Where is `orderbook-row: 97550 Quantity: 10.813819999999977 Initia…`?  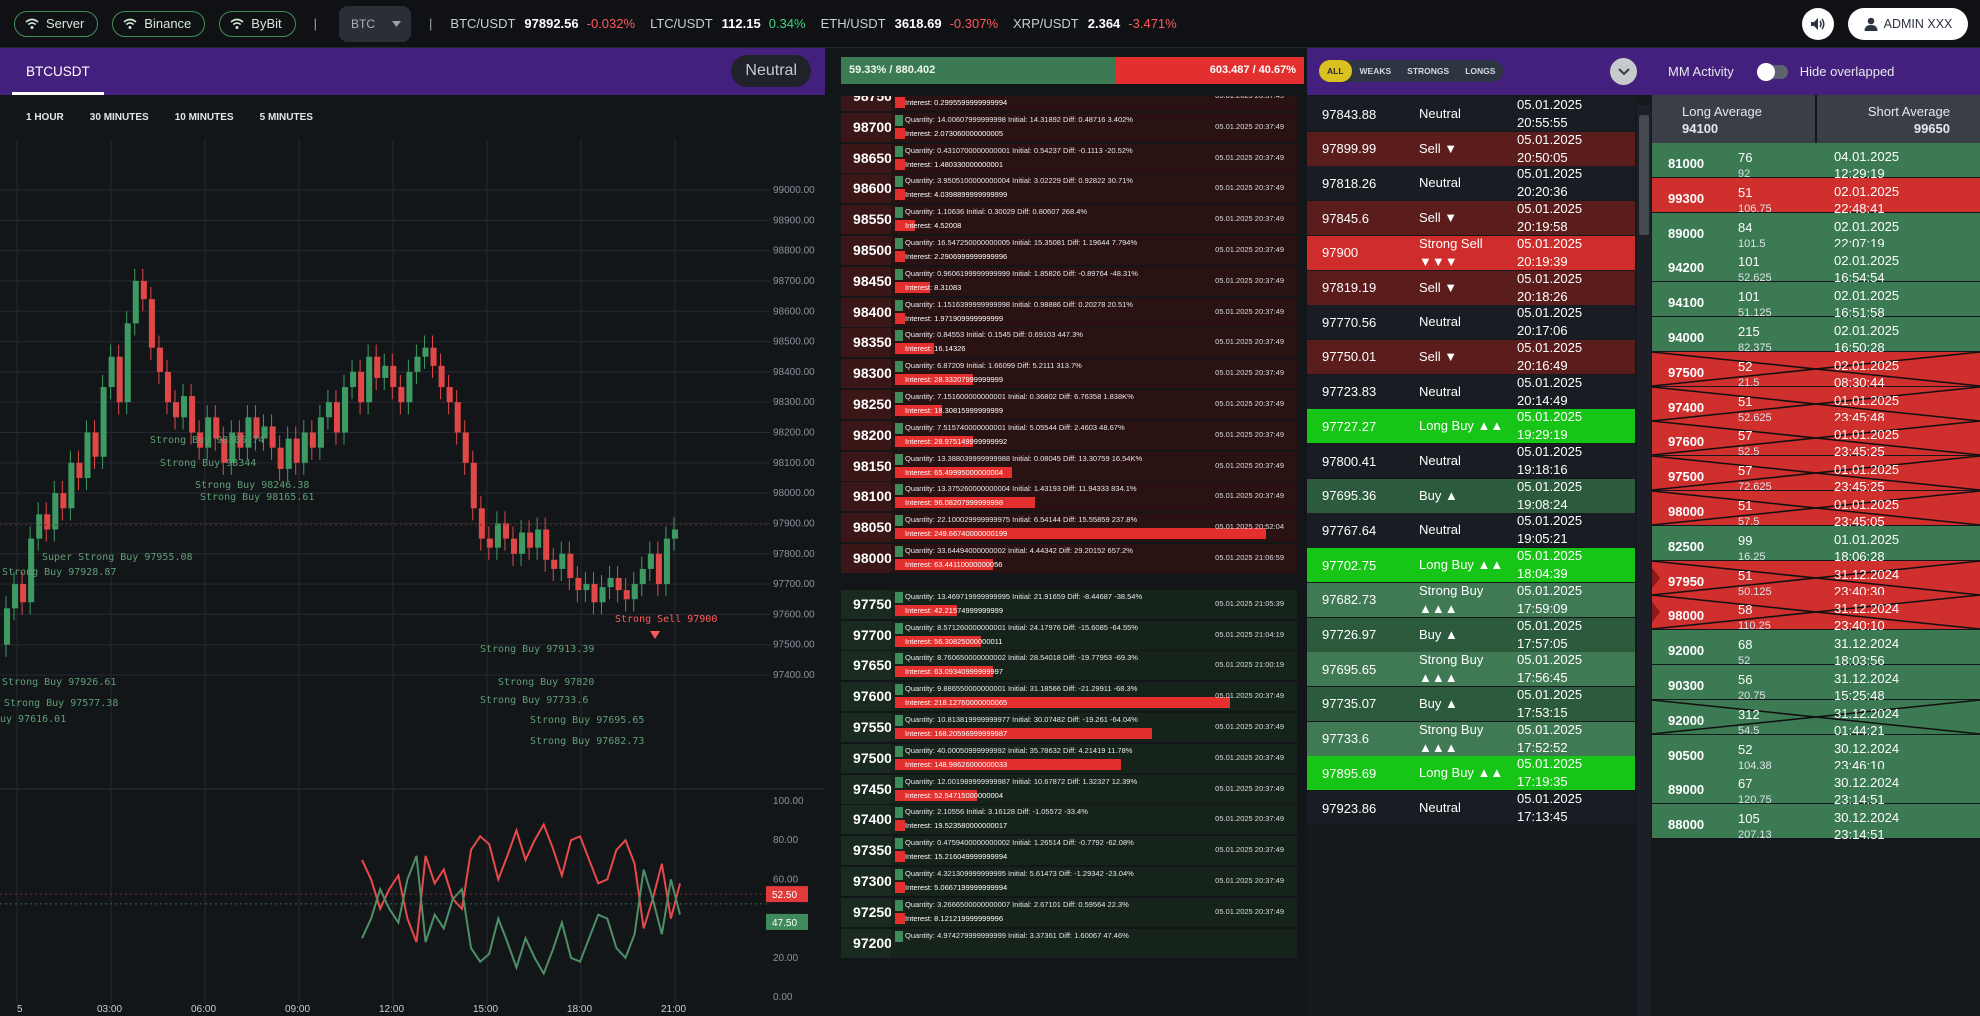
orderbook-row: 97550 Quantity: 10.813819999999977 Initia… is located at coordinates (1066, 728).